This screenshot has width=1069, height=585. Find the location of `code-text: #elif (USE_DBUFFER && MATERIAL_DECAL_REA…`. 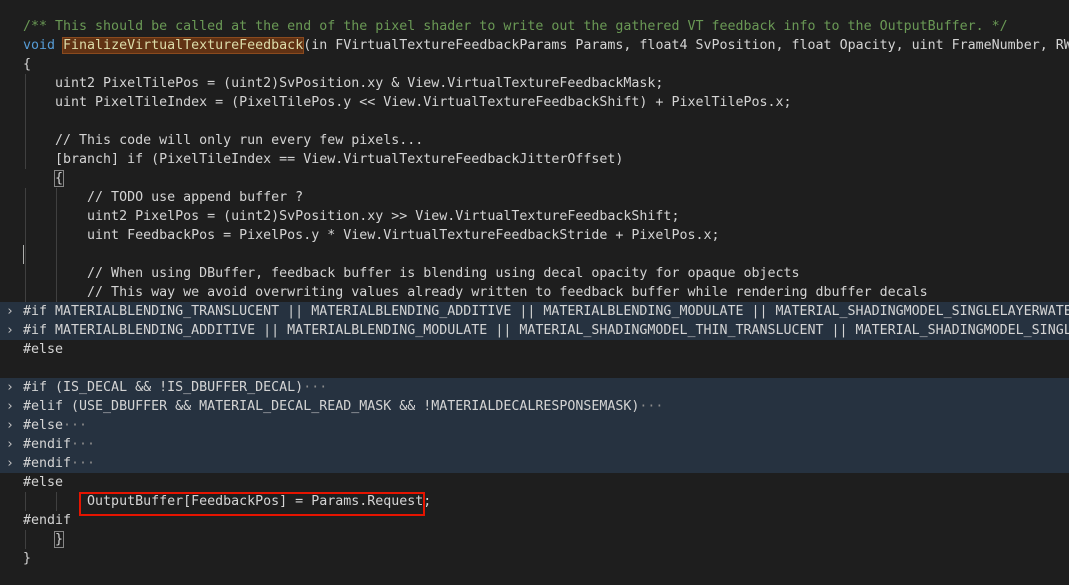

code-text: #elif (USE_DBUFFER && MATERIAL_DECAL_REA… is located at coordinates (343, 406).